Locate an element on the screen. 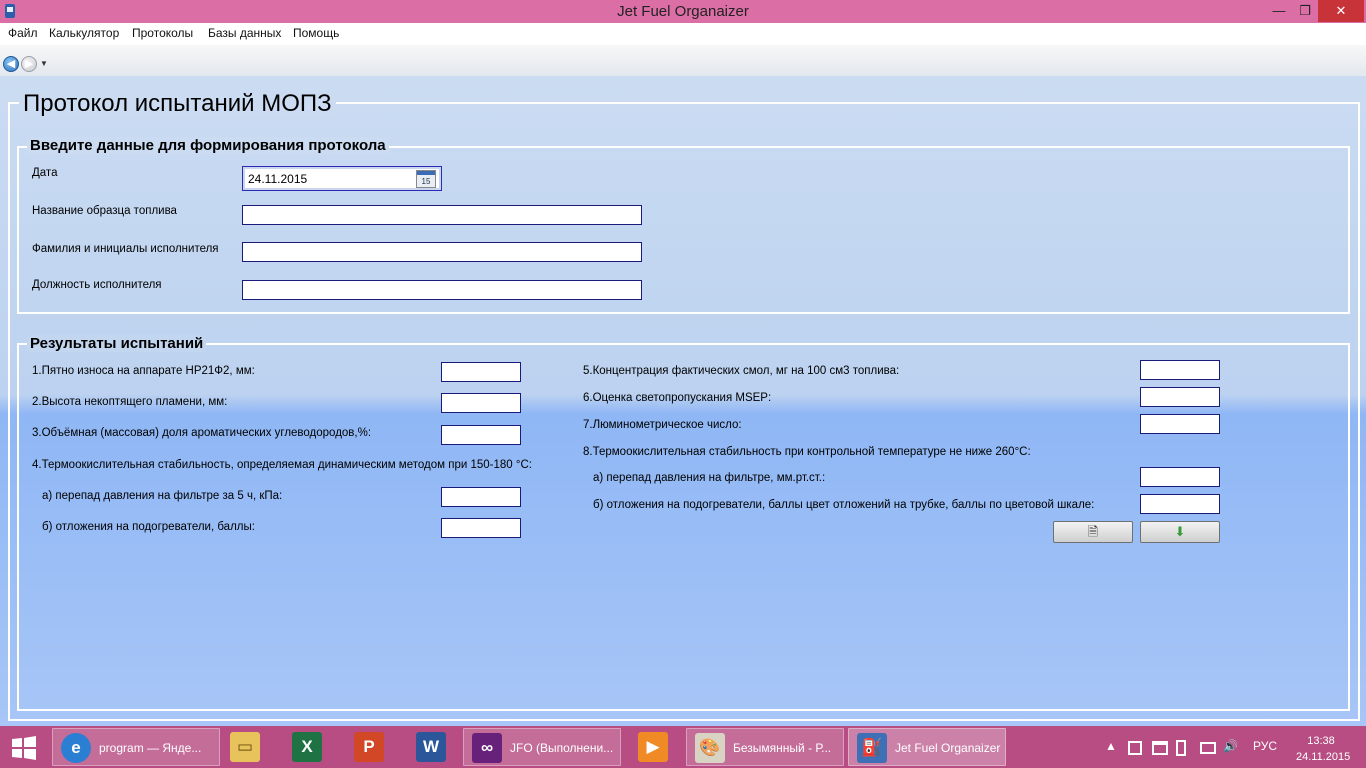 This screenshot has width=1366, height=768. title-bar: Jet Fuel Organaizer — ❐ ✕ is located at coordinates (683, 11).